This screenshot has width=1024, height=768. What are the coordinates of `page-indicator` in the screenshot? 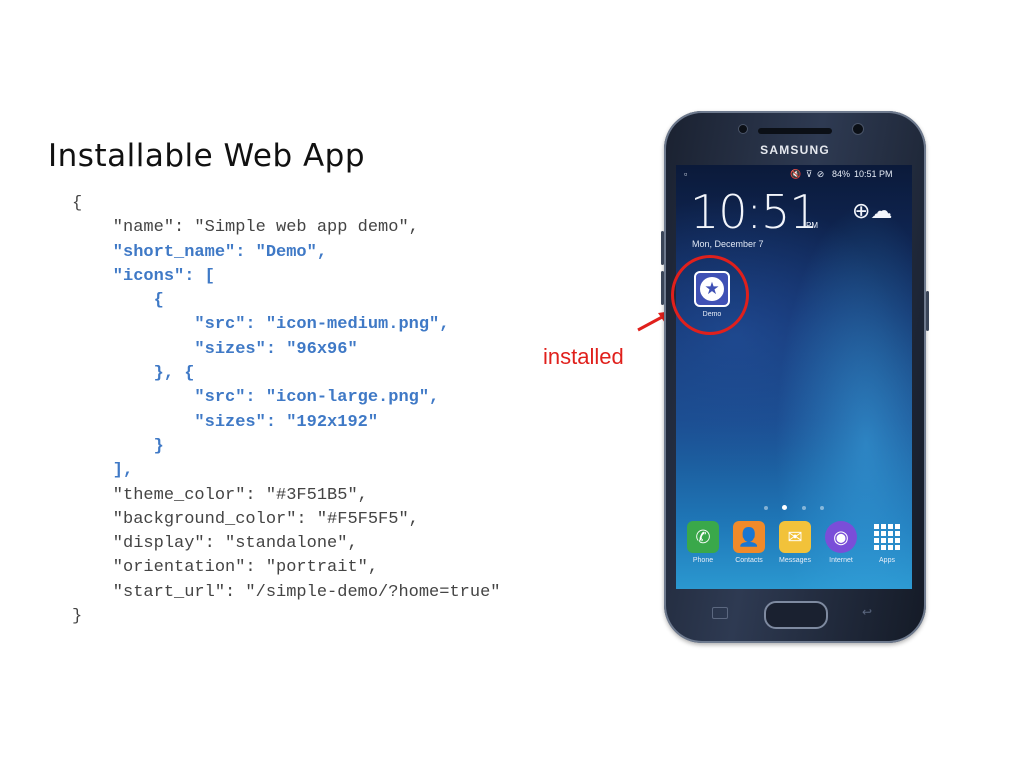 It's located at (794, 506).